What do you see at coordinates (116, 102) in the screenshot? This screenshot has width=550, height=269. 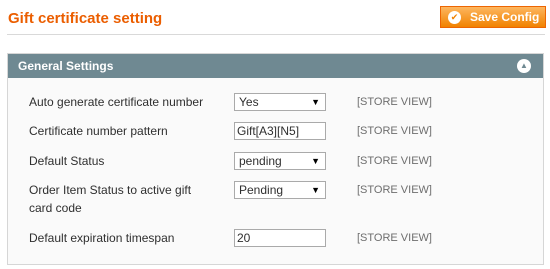 I see `field-label: Auto generate certificate number` at bounding box center [116, 102].